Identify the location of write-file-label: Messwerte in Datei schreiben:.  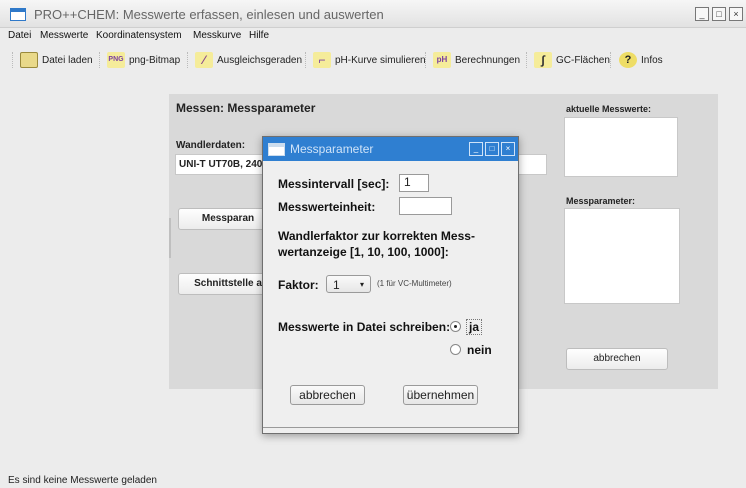
(364, 327).